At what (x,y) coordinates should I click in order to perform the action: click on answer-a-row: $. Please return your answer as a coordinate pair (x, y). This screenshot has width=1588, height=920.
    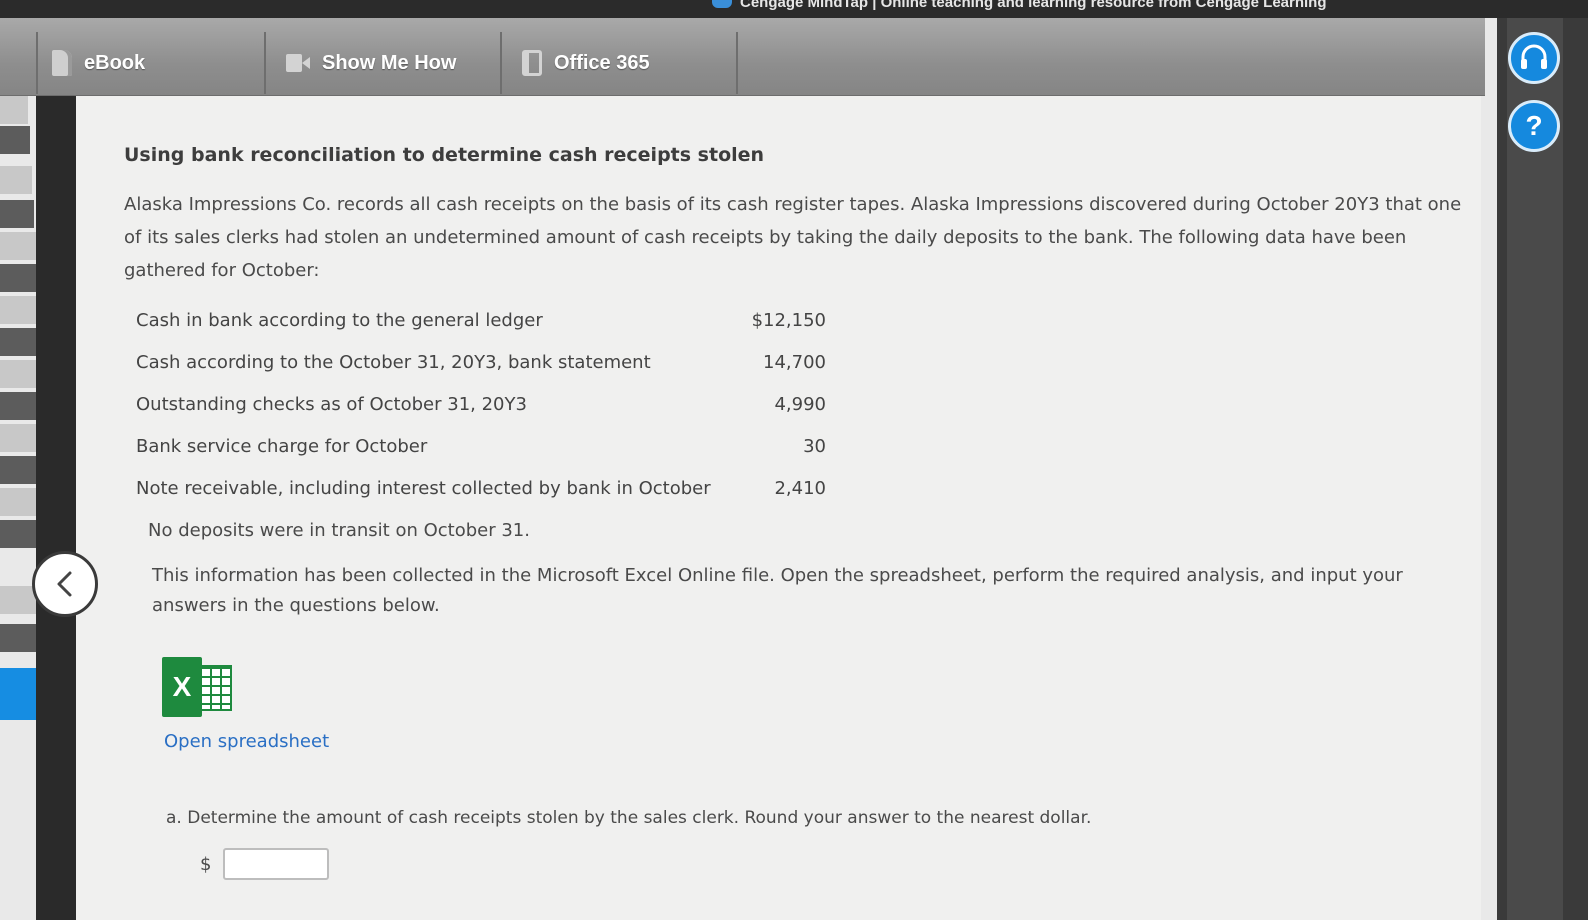
    Looking at the image, I should click on (847, 864).